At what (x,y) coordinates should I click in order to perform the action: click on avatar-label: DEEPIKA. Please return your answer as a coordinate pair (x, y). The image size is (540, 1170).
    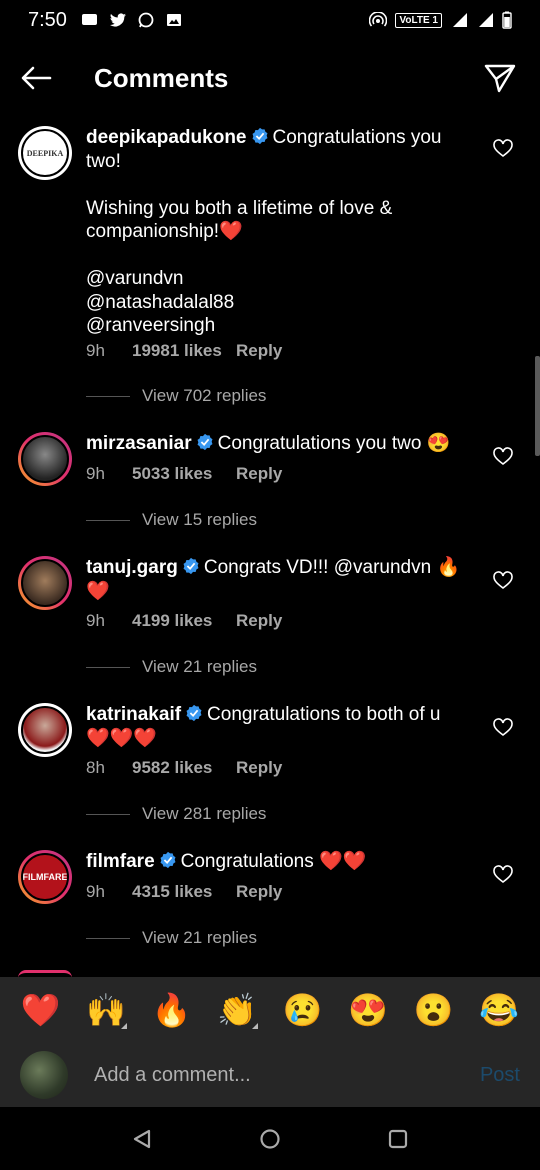
    Looking at the image, I should click on (45, 153).